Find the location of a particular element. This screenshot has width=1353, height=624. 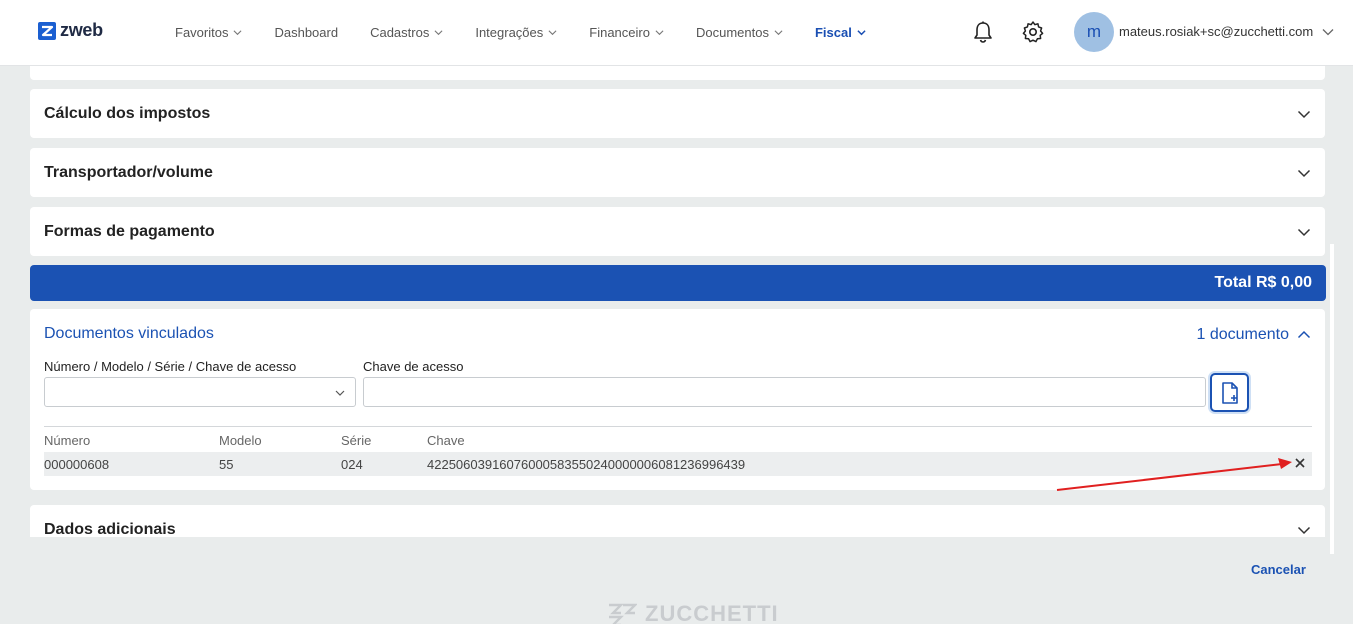

app-logo: zweb is located at coordinates (70, 30).